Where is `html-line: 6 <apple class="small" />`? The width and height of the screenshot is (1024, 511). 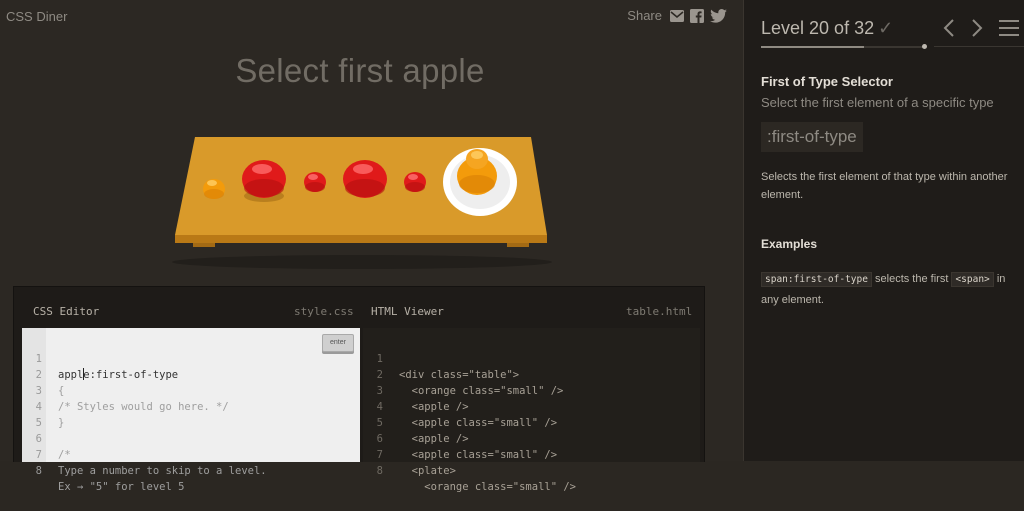 html-line: 6 <apple class="small" /> is located at coordinates (460, 438).